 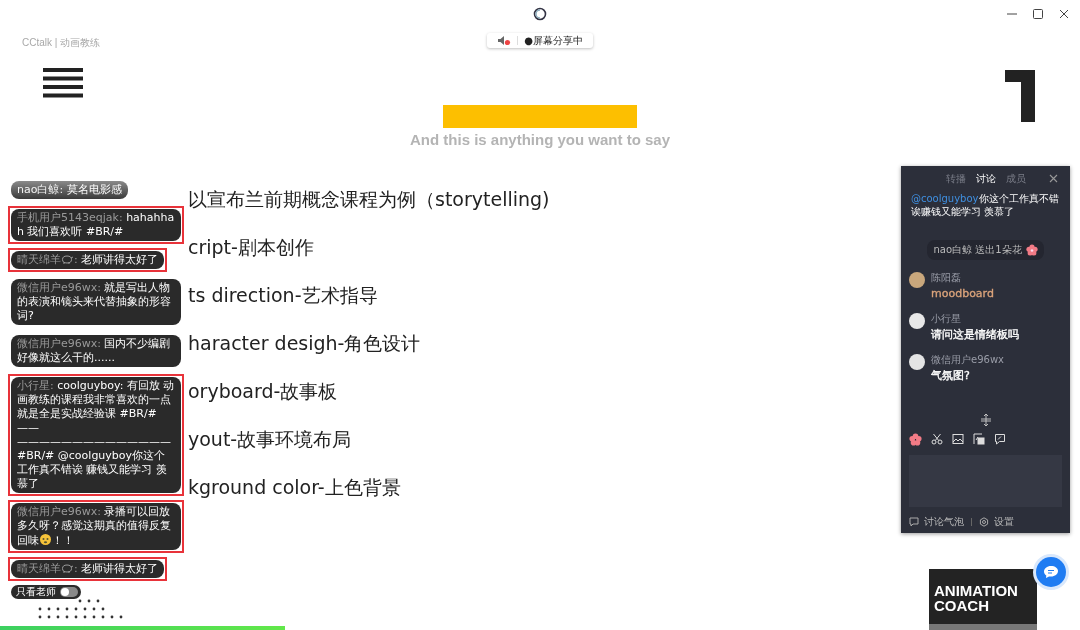 What do you see at coordinates (36, 592) in the screenshot?
I see `toggle-label: 只看老师` at bounding box center [36, 592].